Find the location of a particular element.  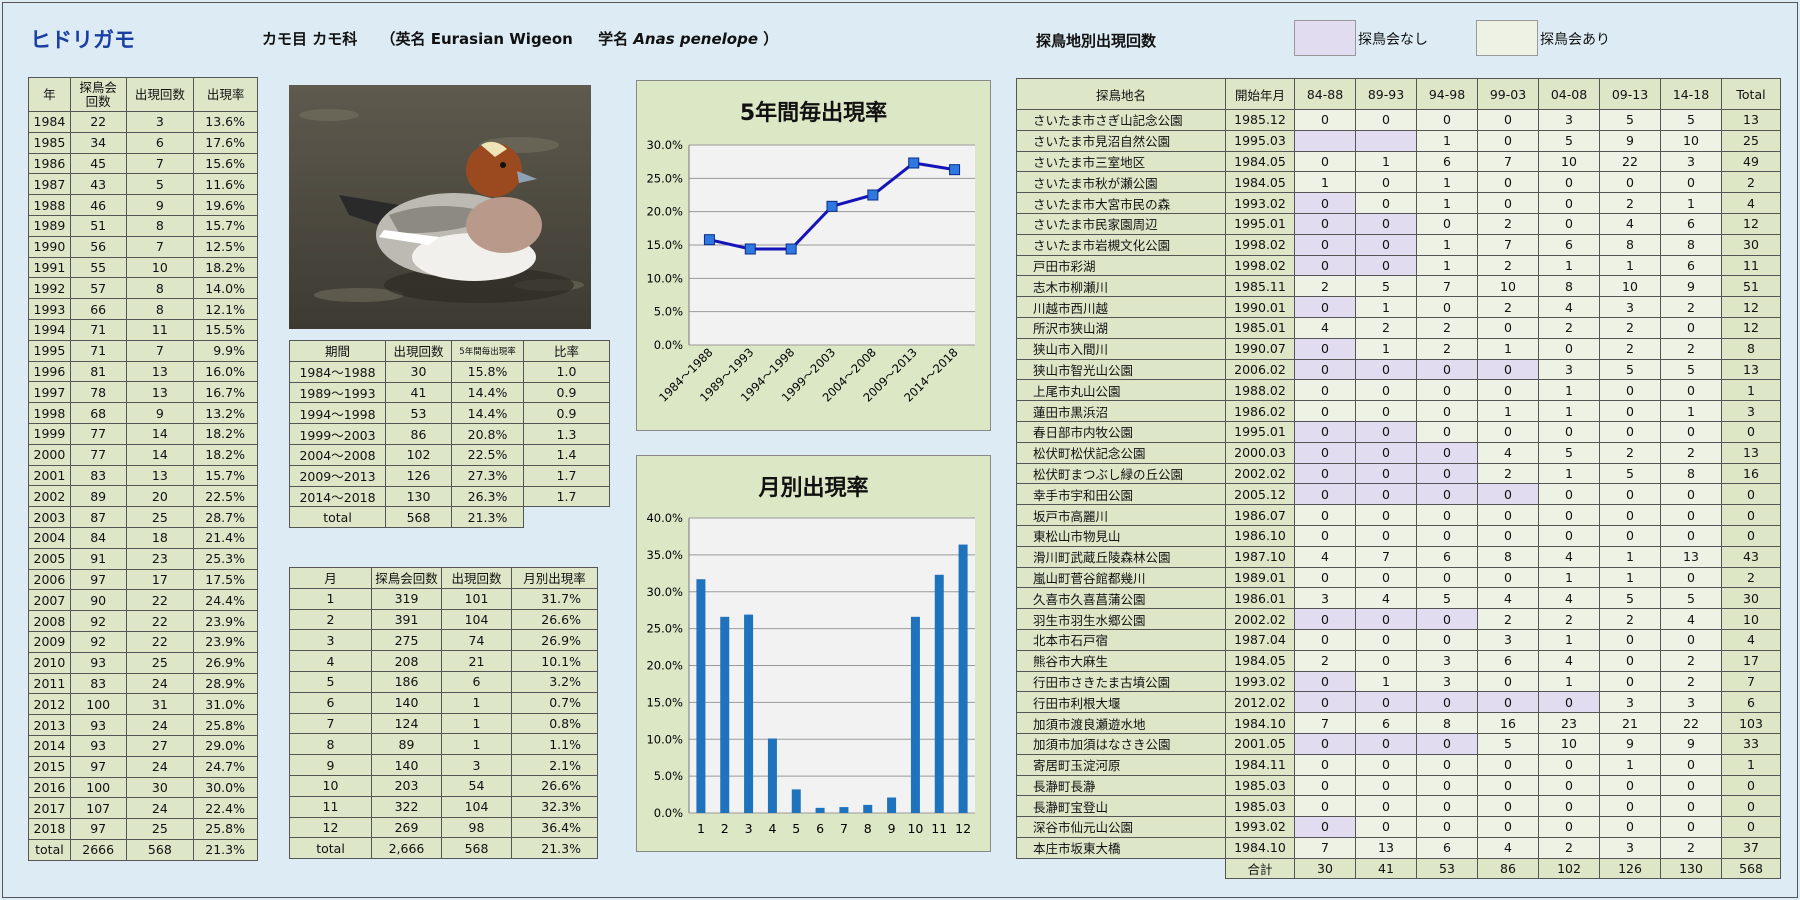

yearly-cell: 24.7% is located at coordinates (225, 766).